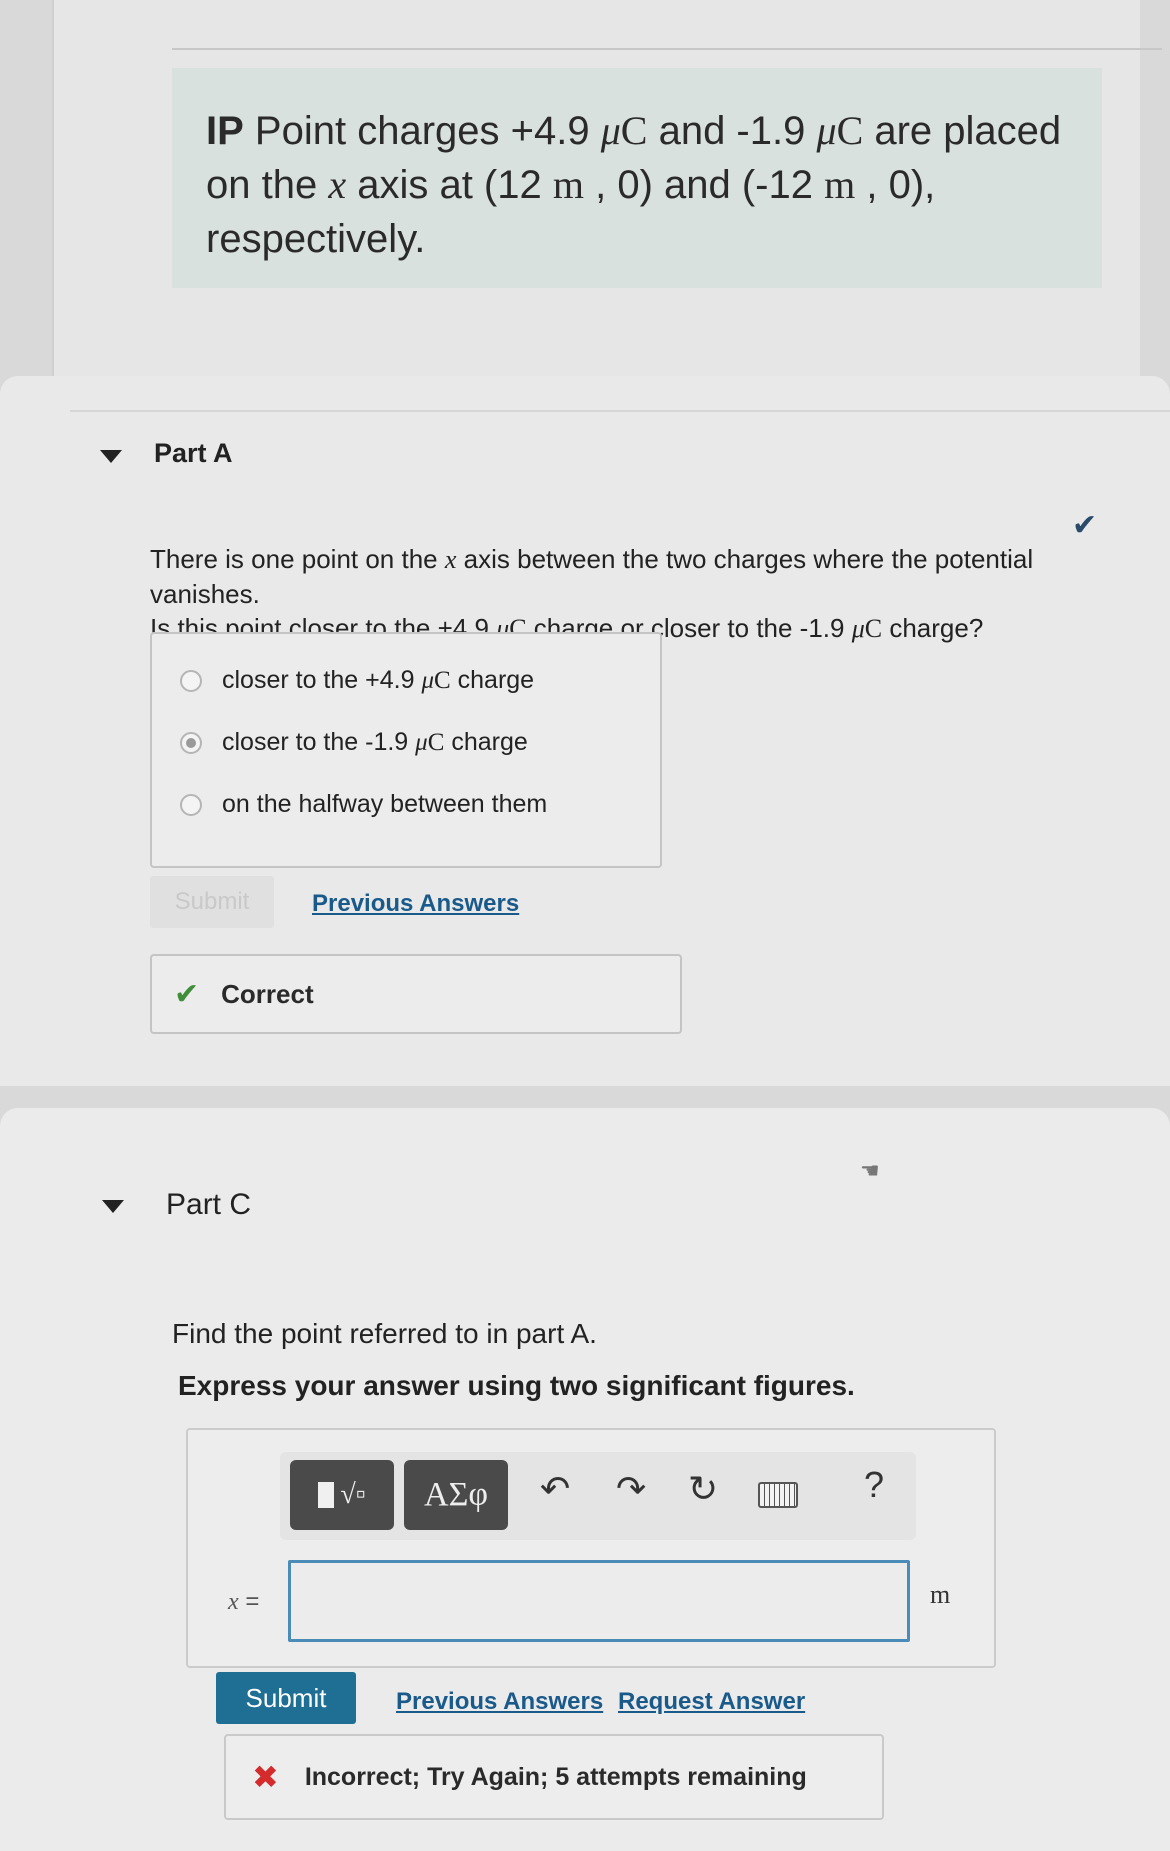 This screenshot has width=1170, height=1851. I want to click on cursor-hand-icon: ☚, so click(870, 1170).